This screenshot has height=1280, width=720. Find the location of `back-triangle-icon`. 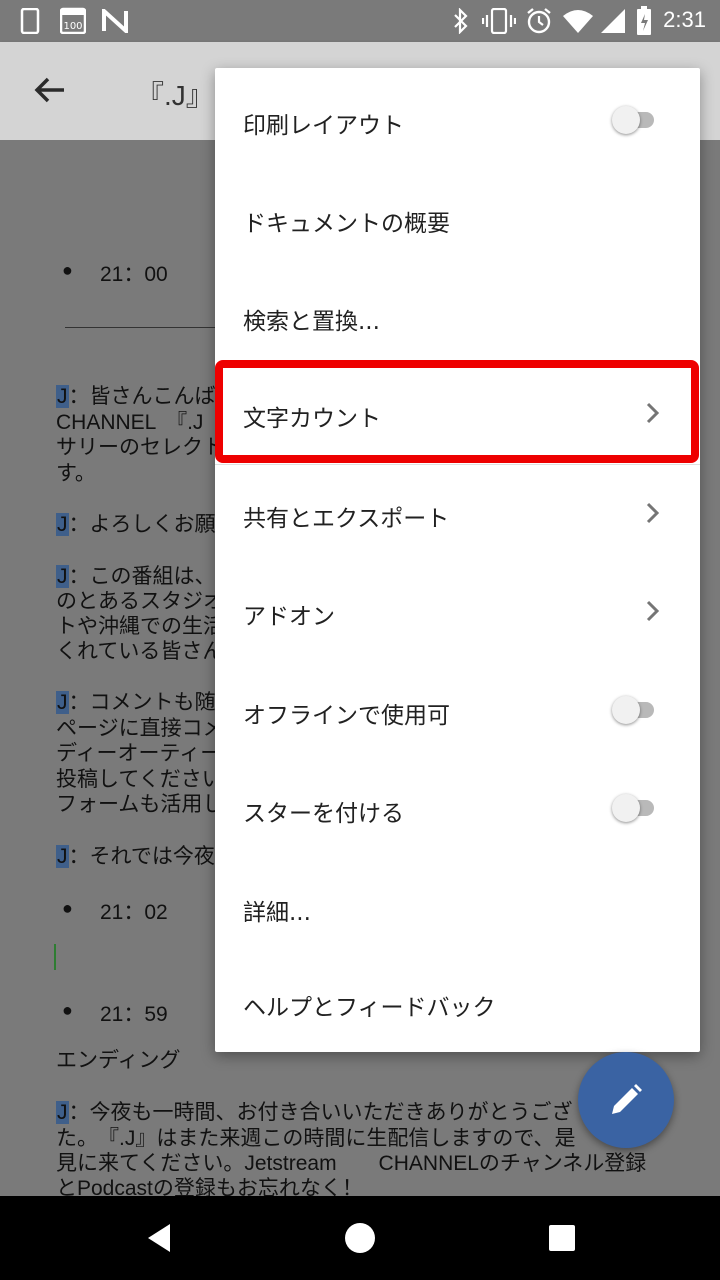

back-triangle-icon is located at coordinates (160, 1238).